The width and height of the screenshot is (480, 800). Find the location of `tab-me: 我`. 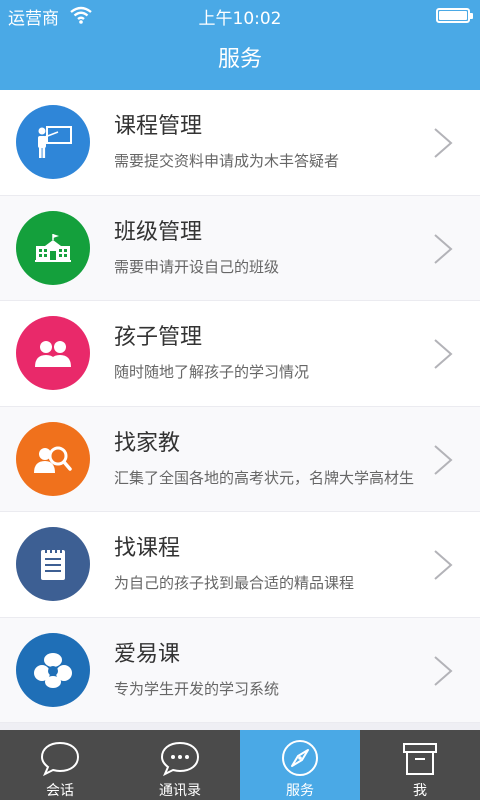

tab-me: 我 is located at coordinates (420, 765).